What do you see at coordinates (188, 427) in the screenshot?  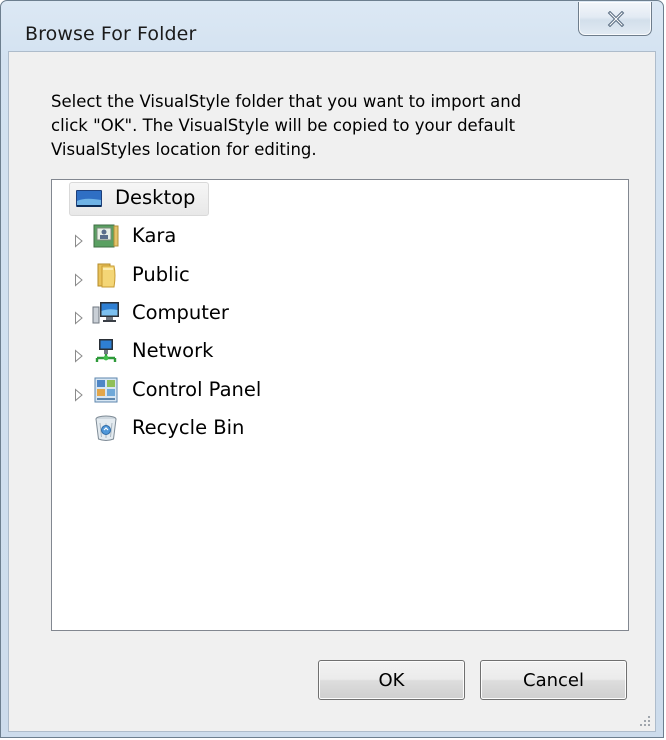 I see `tree-item-label: Recycle Bin` at bounding box center [188, 427].